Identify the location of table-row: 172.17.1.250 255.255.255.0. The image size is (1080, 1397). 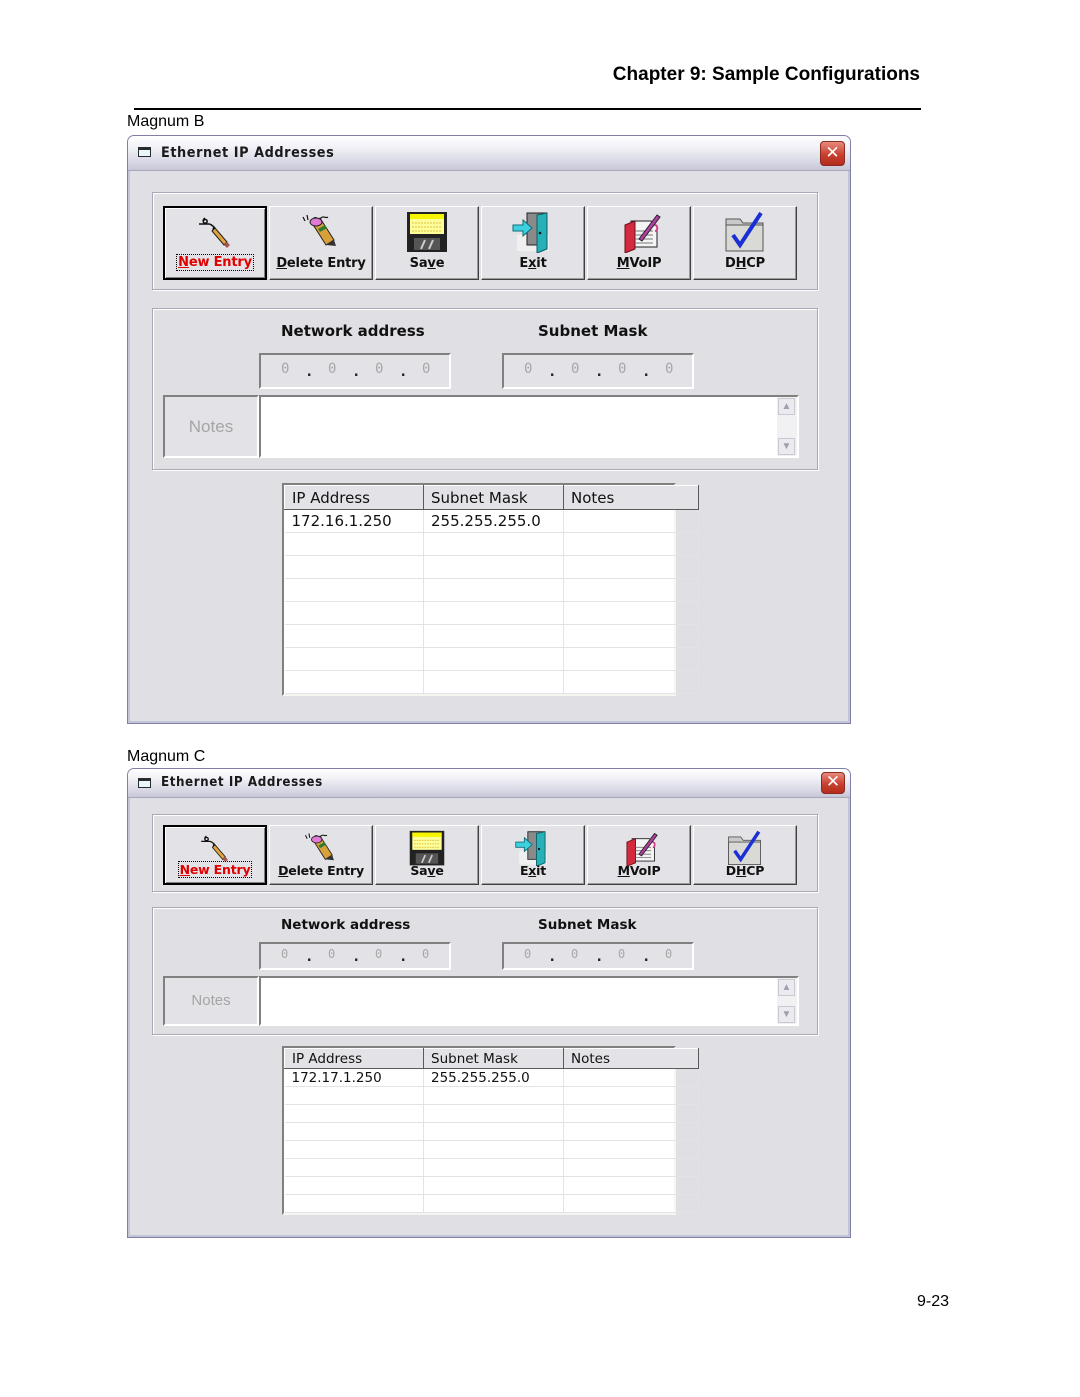
(491, 1077).